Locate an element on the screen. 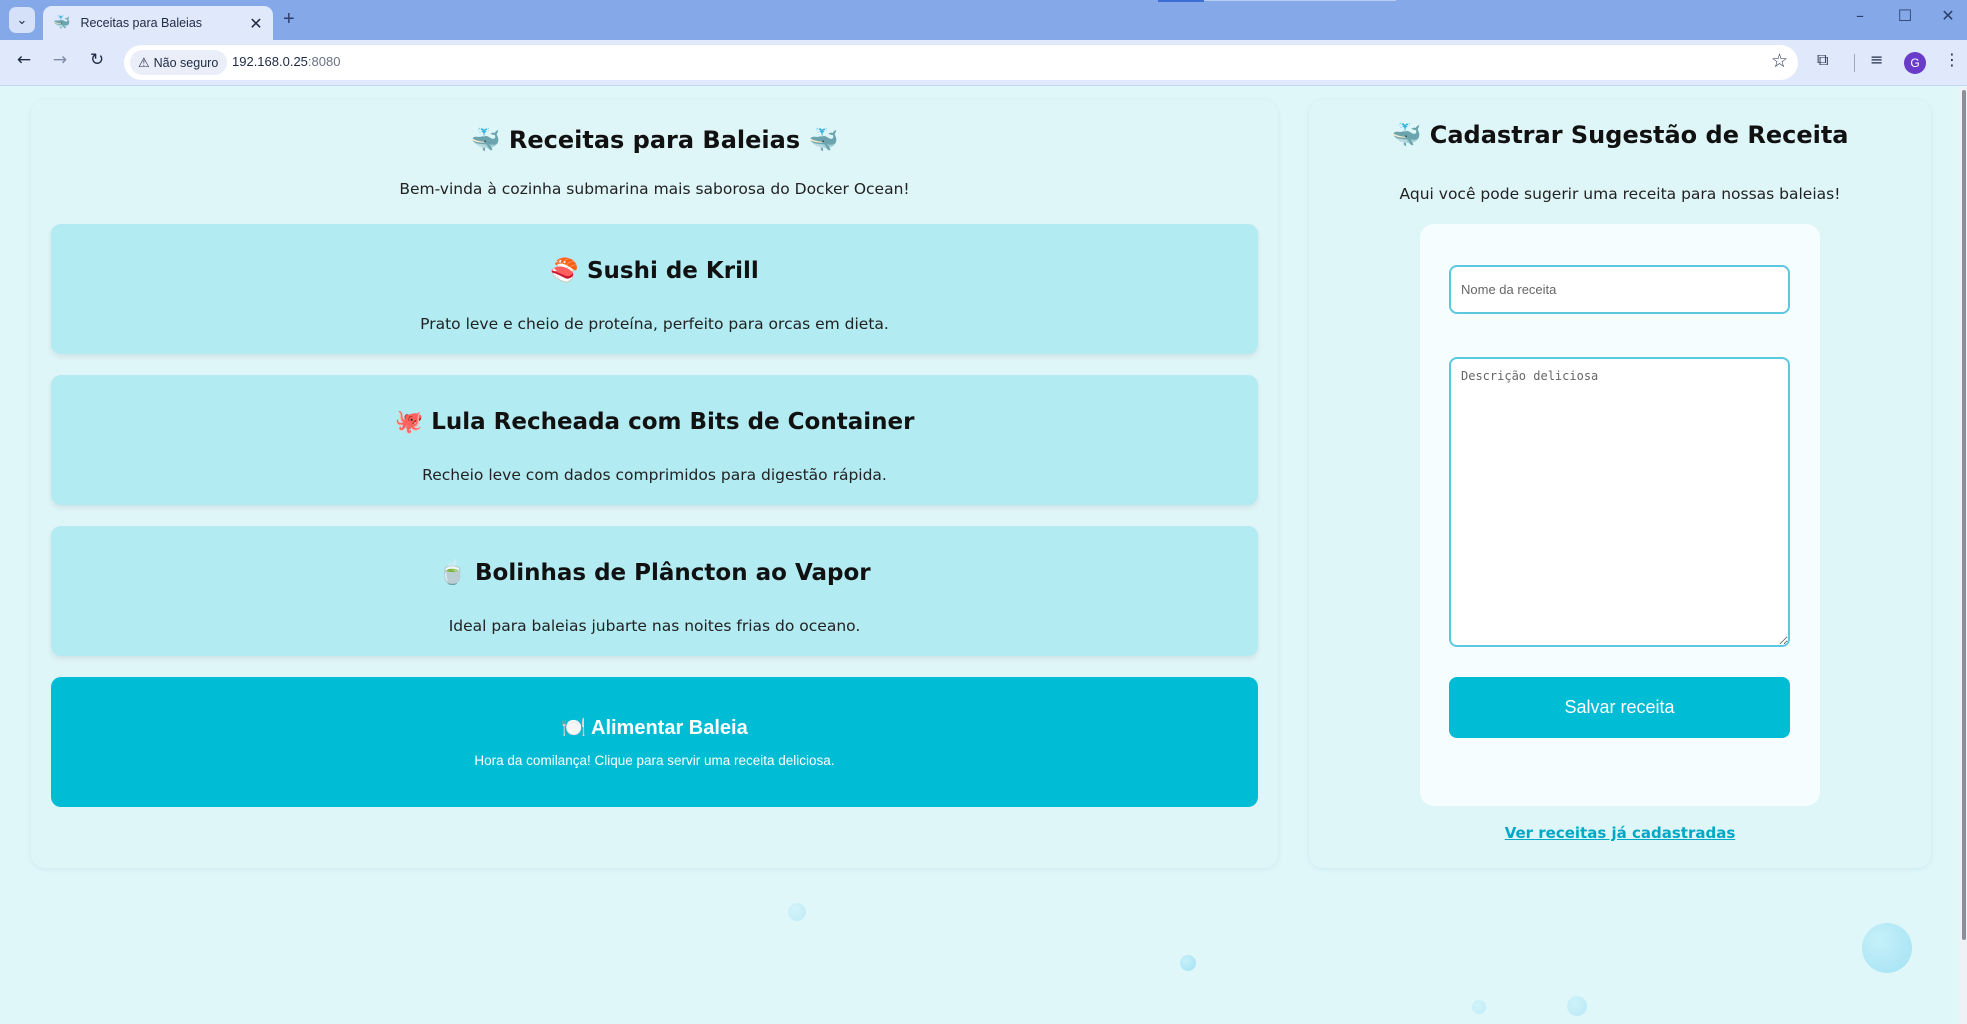 The width and height of the screenshot is (1967, 1024). star-icon: ☆ is located at coordinates (1779, 61).